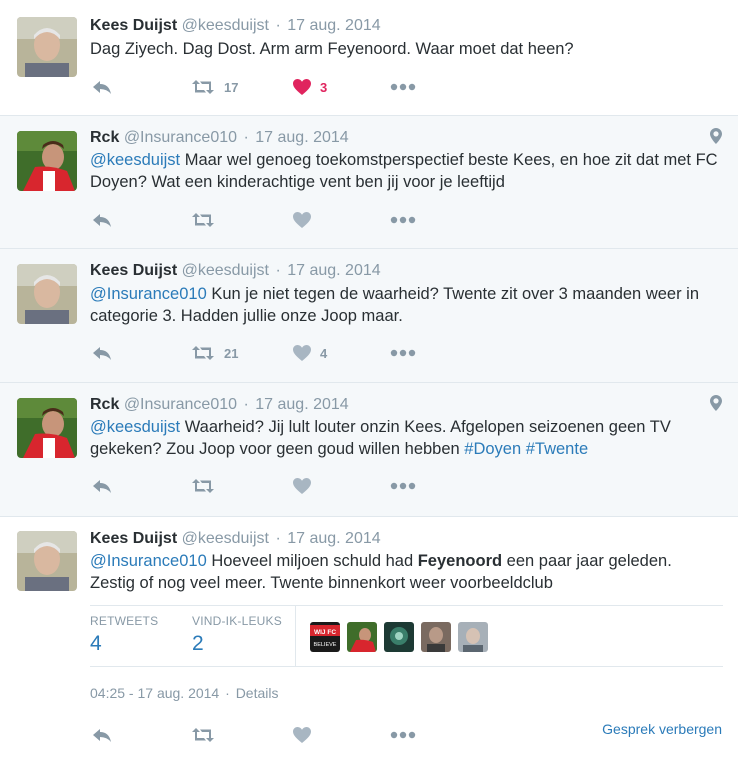 This screenshot has width=738, height=762. What do you see at coordinates (460, 561) in the screenshot?
I see `tweet-text-highlight: Feyenoord` at bounding box center [460, 561].